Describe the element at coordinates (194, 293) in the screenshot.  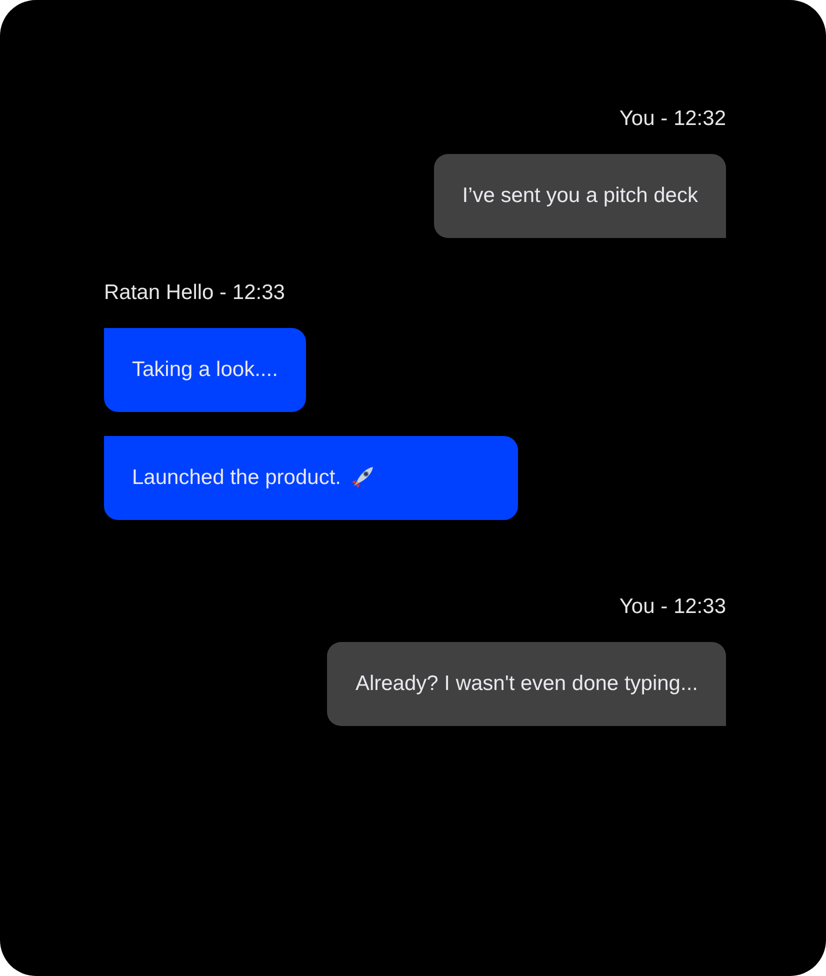
I see `message-author-time: Ratan Hello - 12:33` at that location.